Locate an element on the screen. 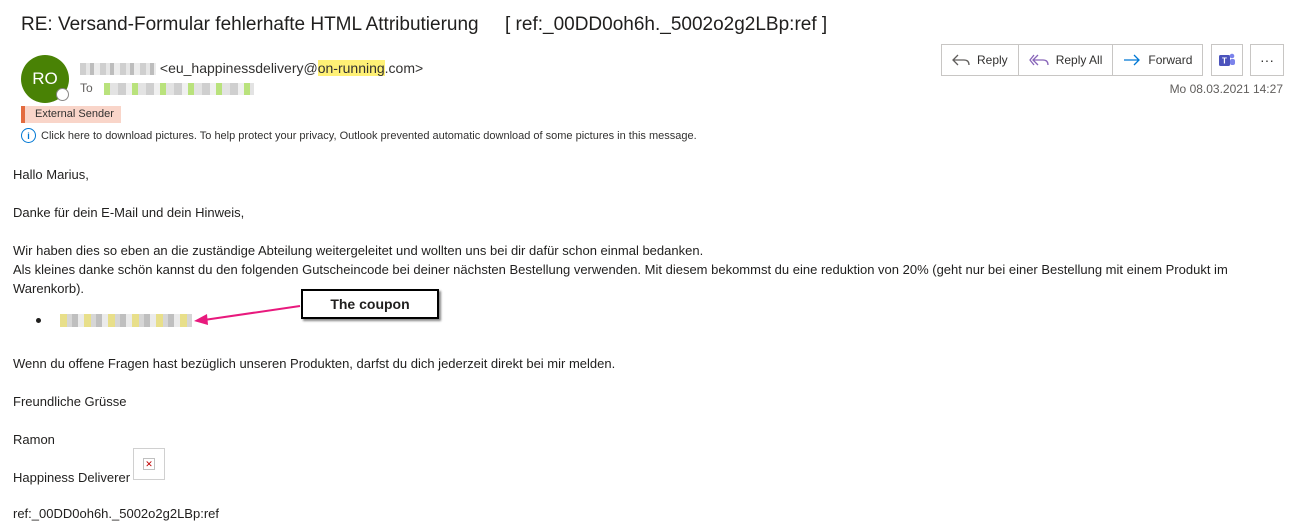 This screenshot has height=530, width=1307. teams-button: T is located at coordinates (1227, 60).